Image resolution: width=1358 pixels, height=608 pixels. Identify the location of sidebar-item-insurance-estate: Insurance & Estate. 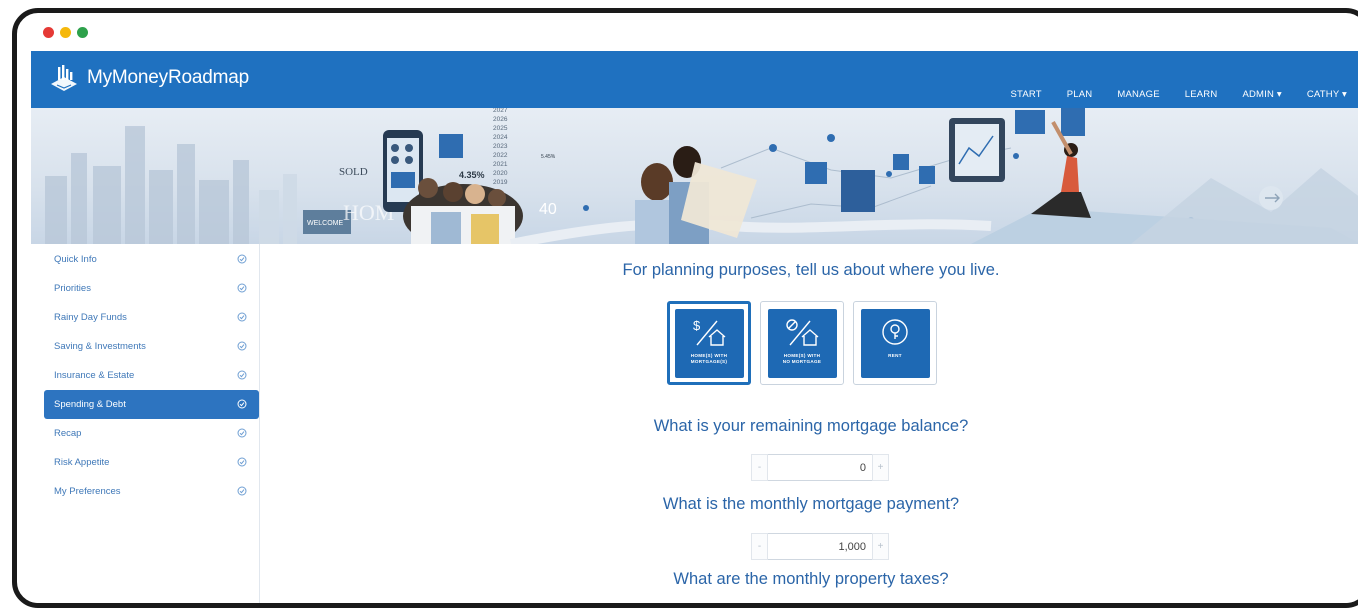
(145, 375).